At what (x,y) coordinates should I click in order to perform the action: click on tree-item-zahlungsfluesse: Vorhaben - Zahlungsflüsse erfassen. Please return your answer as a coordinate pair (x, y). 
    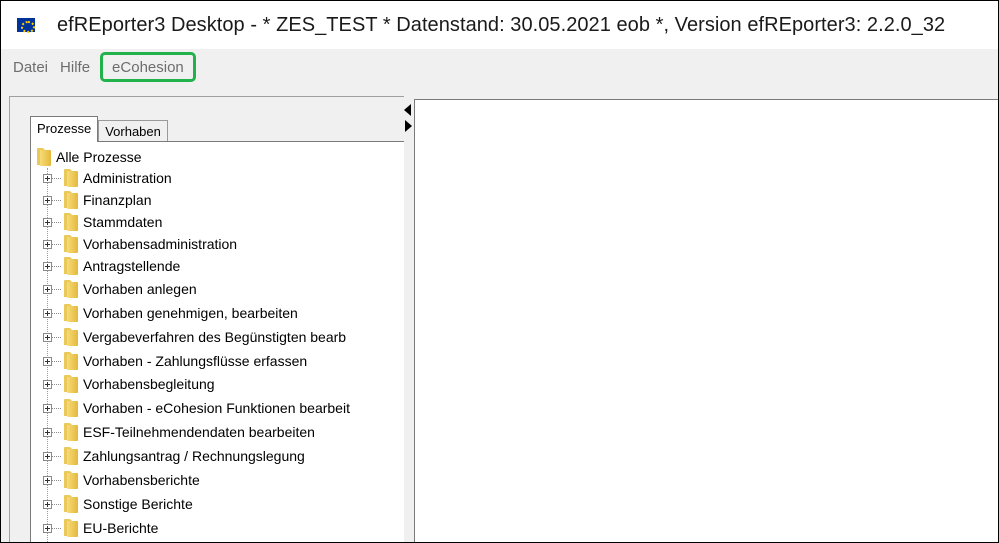
    Looking at the image, I should click on (169, 361).